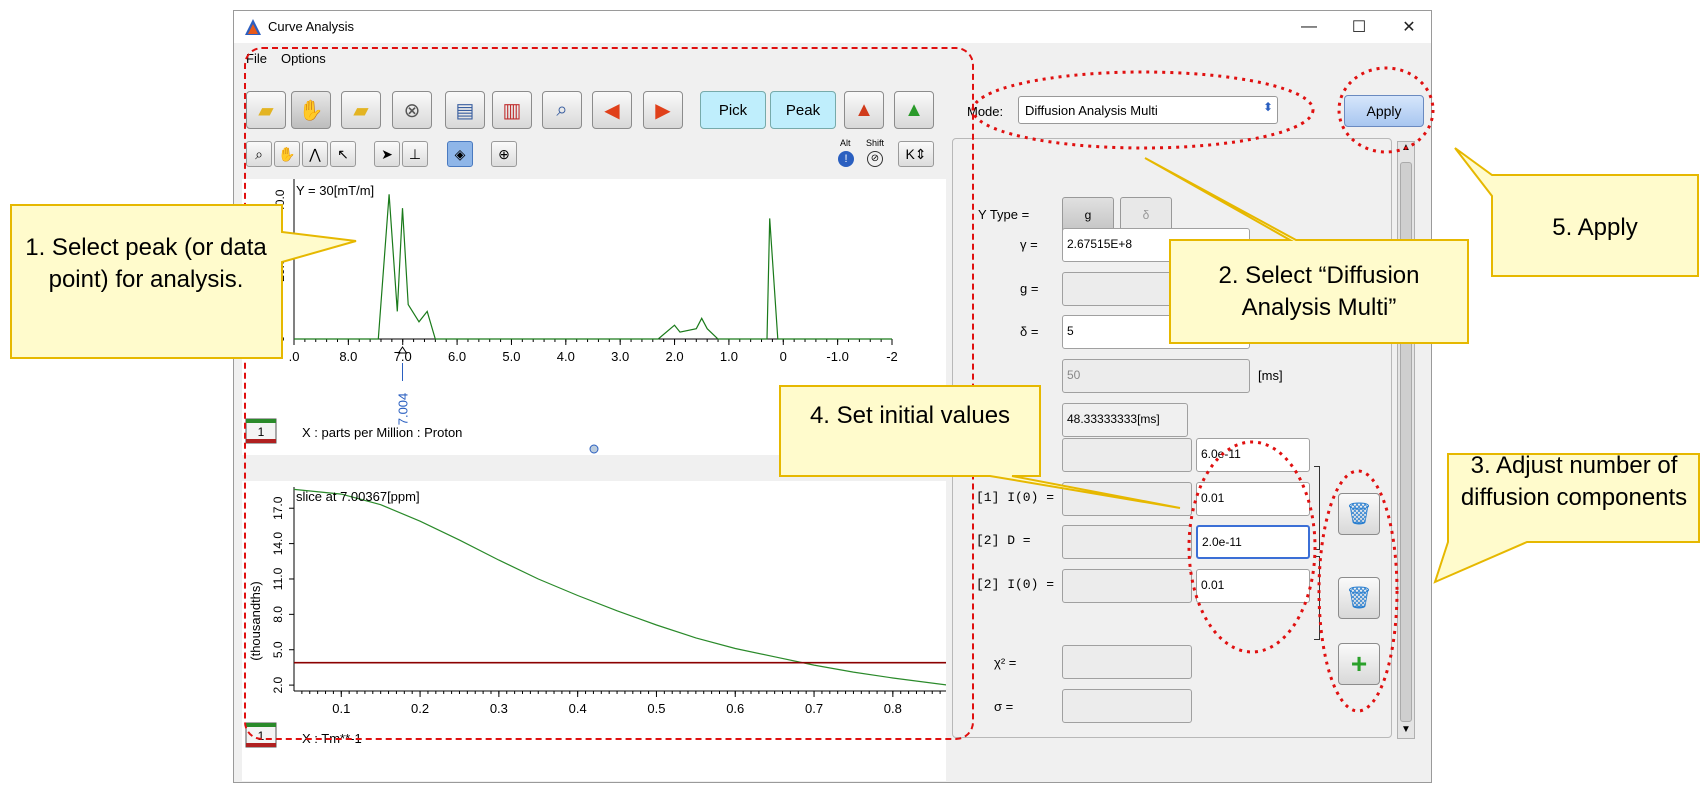  I want to click on small-delta-unit: [ms], so click(1270, 331).